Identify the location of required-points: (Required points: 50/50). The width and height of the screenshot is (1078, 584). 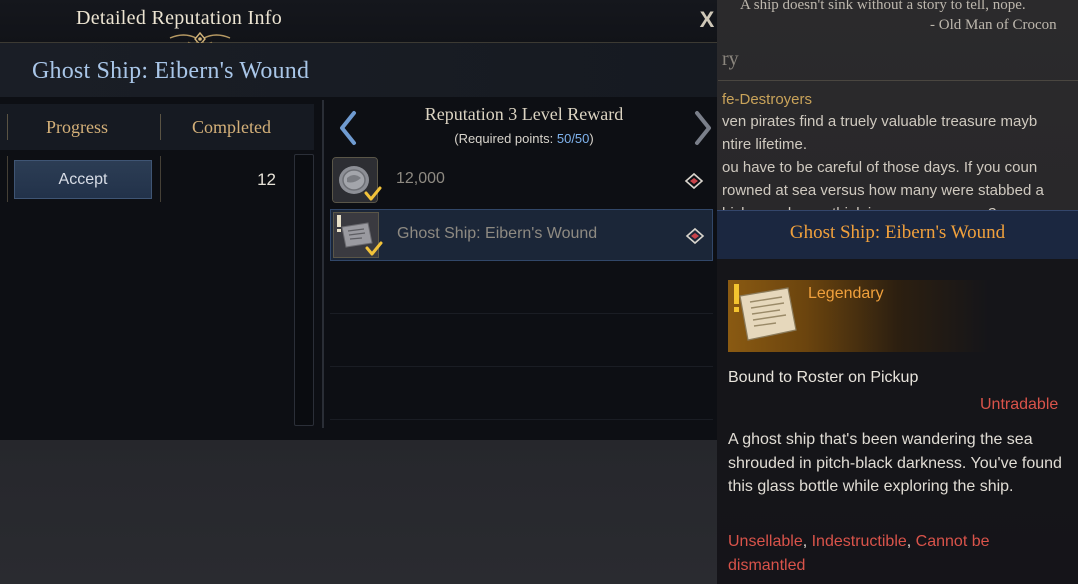
(524, 138).